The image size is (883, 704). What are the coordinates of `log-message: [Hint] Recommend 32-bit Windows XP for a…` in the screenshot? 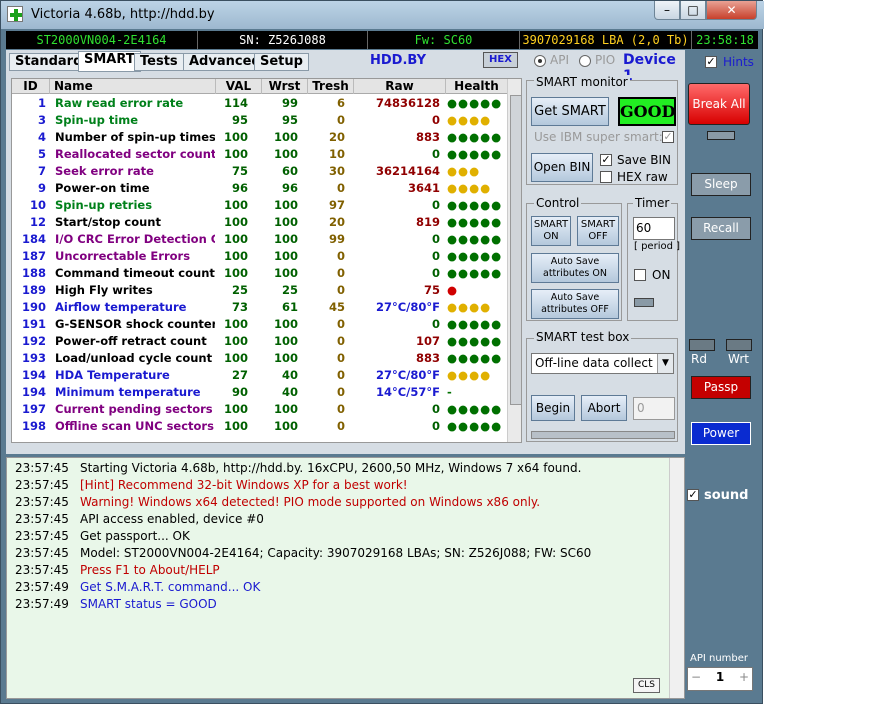 It's located at (244, 485).